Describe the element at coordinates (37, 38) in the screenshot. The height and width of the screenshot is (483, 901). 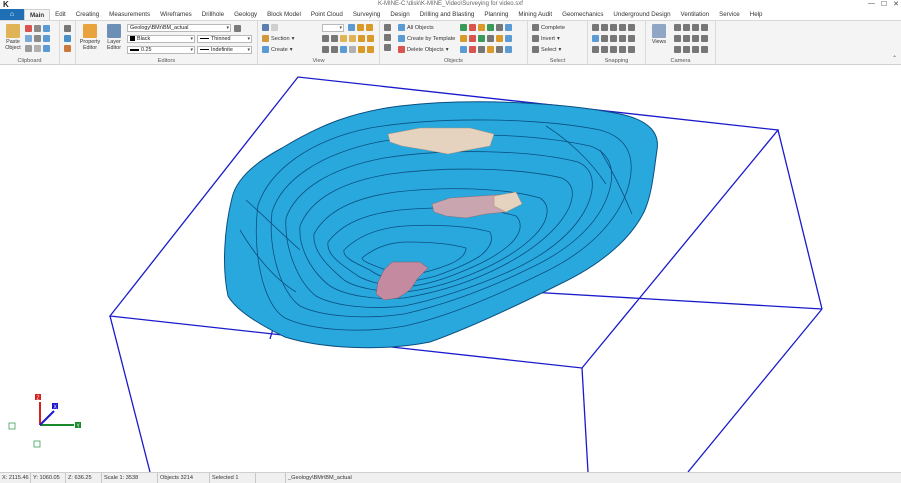
I see `move-icon` at that location.